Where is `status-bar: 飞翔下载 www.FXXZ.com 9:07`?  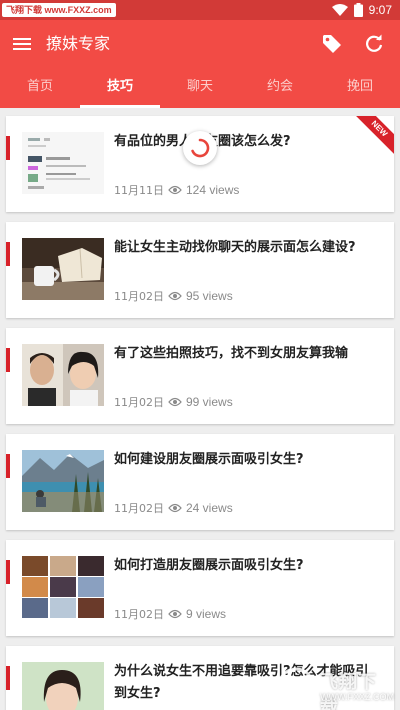
status-bar: 飞翔下载 www.FXXZ.com 9:07 is located at coordinates (200, 10).